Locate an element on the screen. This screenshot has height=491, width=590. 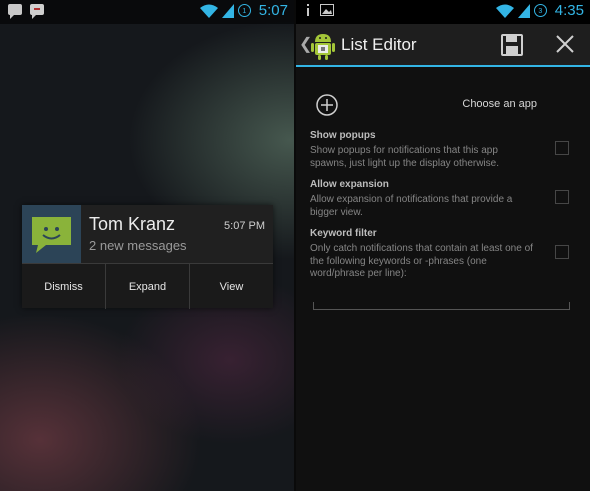
sms-notification-icon is located at coordinates (15, 11).